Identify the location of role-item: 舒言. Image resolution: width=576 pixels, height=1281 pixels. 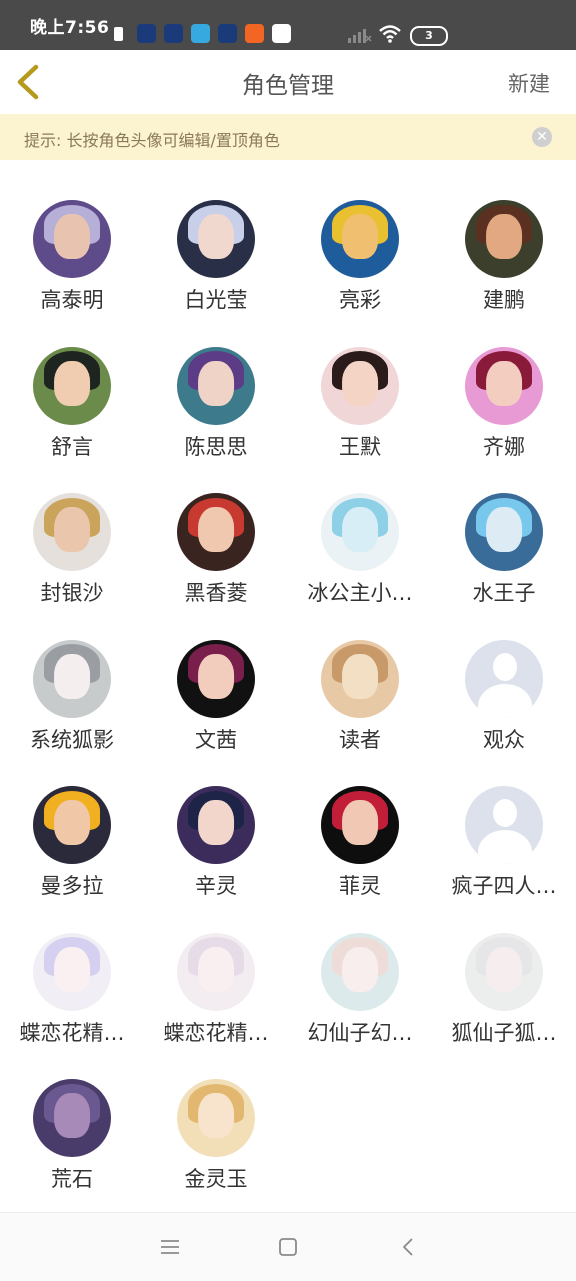
(72, 420).